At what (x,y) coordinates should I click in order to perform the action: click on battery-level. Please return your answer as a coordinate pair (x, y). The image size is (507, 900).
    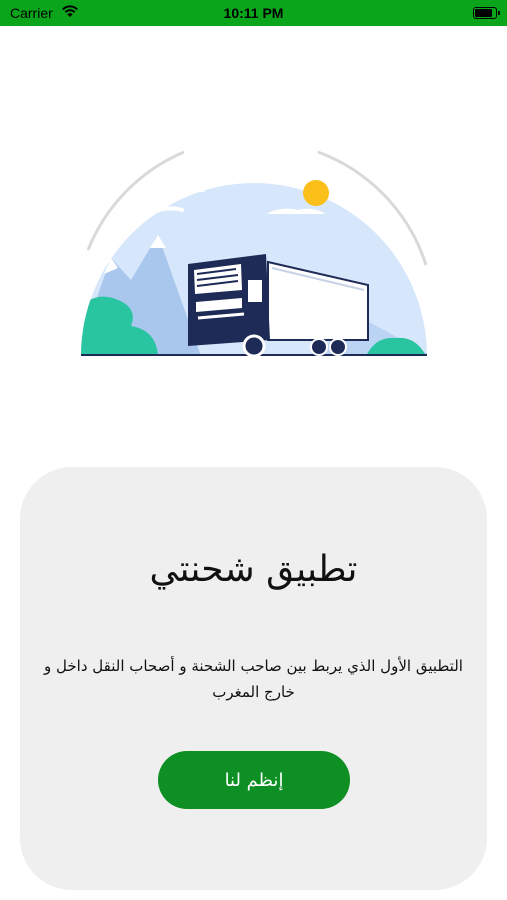
    Looking at the image, I should click on (483, 13).